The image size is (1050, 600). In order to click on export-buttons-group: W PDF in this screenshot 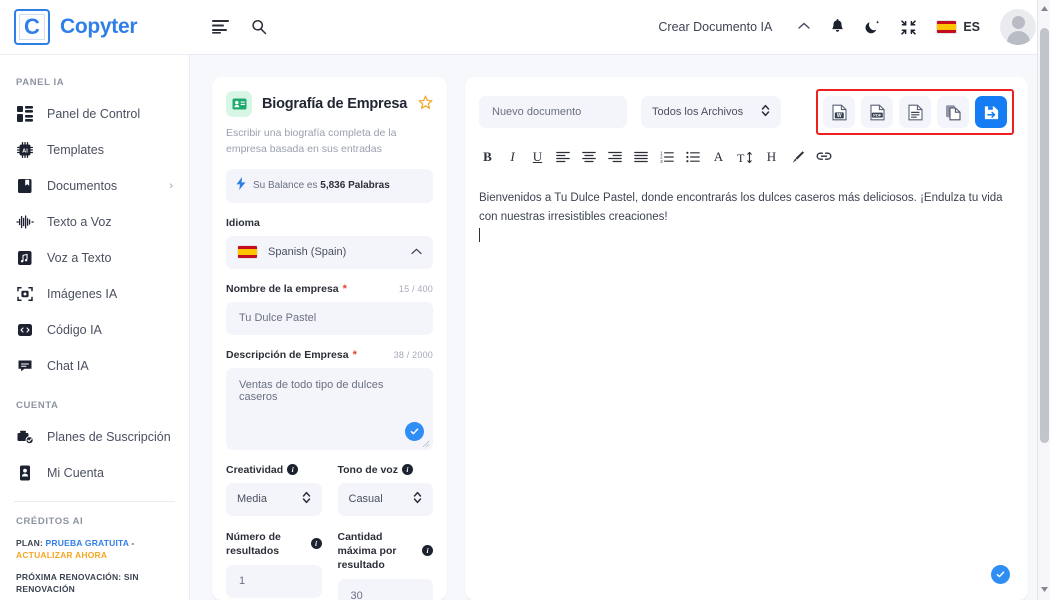, I will do `click(915, 112)`.